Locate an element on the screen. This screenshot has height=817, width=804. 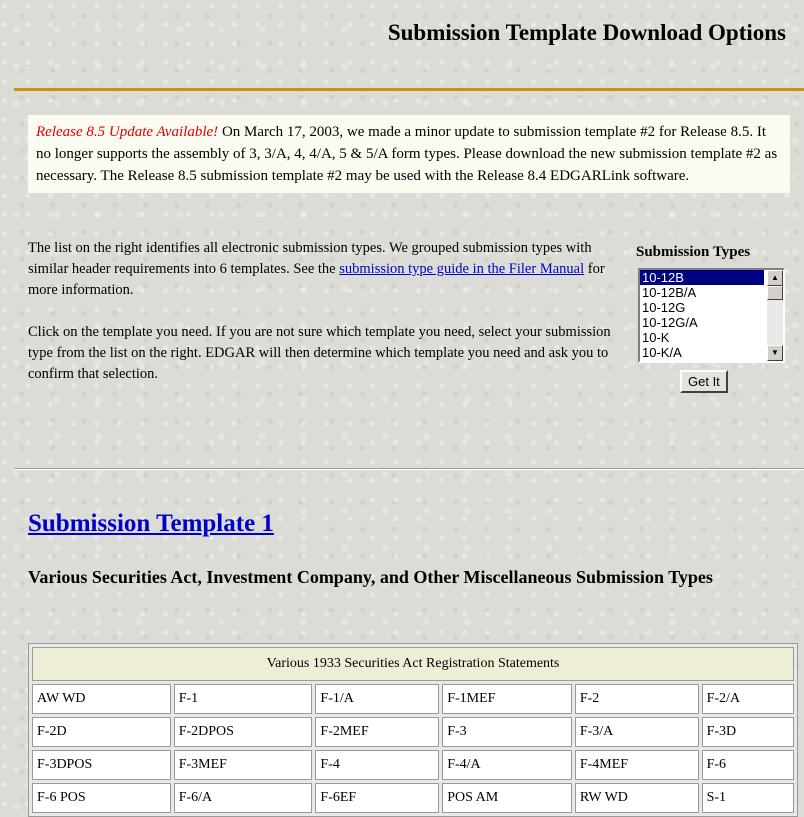
template-1-link: Submission Template 1 is located at coordinates (151, 523).